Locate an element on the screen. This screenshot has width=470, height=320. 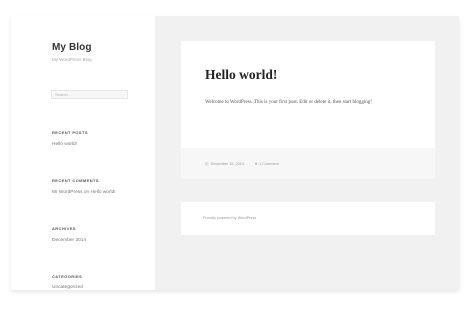
recent-comment-link: Mr WordPress on Hello world! is located at coordinates (84, 192).